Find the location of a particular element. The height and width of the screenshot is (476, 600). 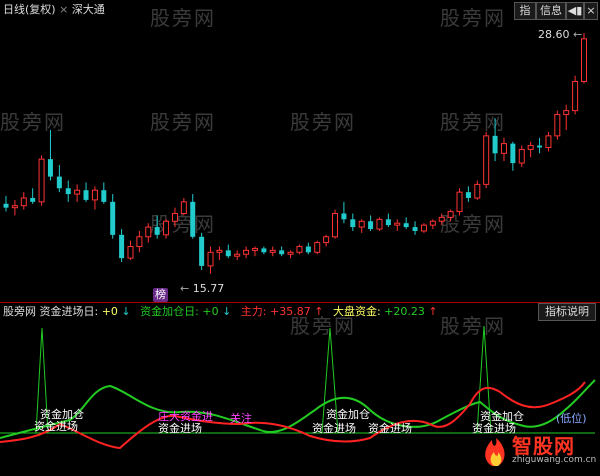

indicator-label4: 大盘资金: is located at coordinates (356, 311).